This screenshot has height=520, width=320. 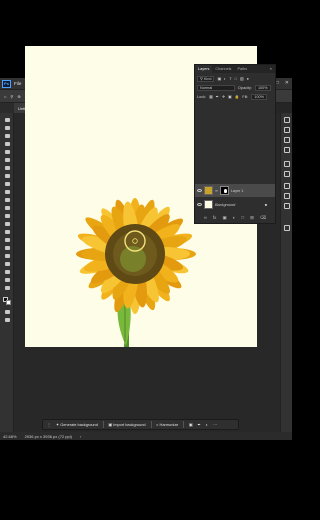 I want to click on generate-background-label: Generate background, so click(x=79, y=424).